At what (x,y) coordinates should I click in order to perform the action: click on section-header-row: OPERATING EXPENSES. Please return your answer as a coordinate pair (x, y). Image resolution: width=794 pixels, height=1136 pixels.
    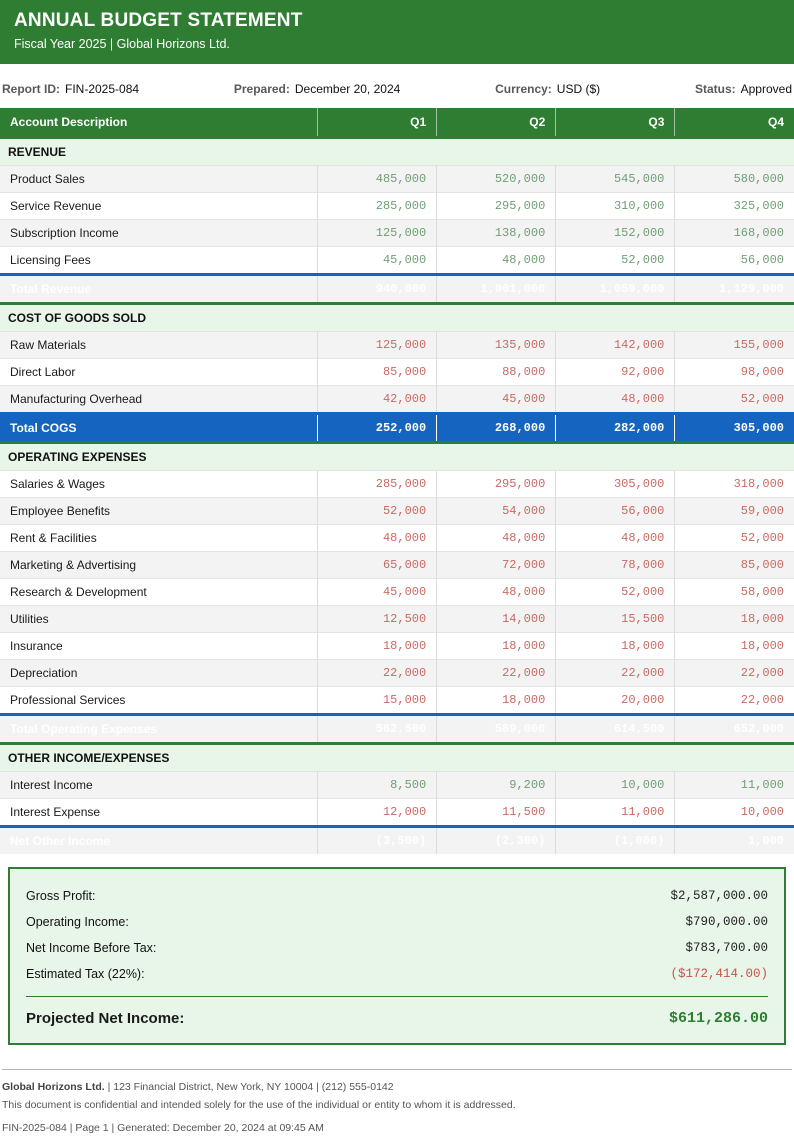
    Looking at the image, I should click on (397, 456).